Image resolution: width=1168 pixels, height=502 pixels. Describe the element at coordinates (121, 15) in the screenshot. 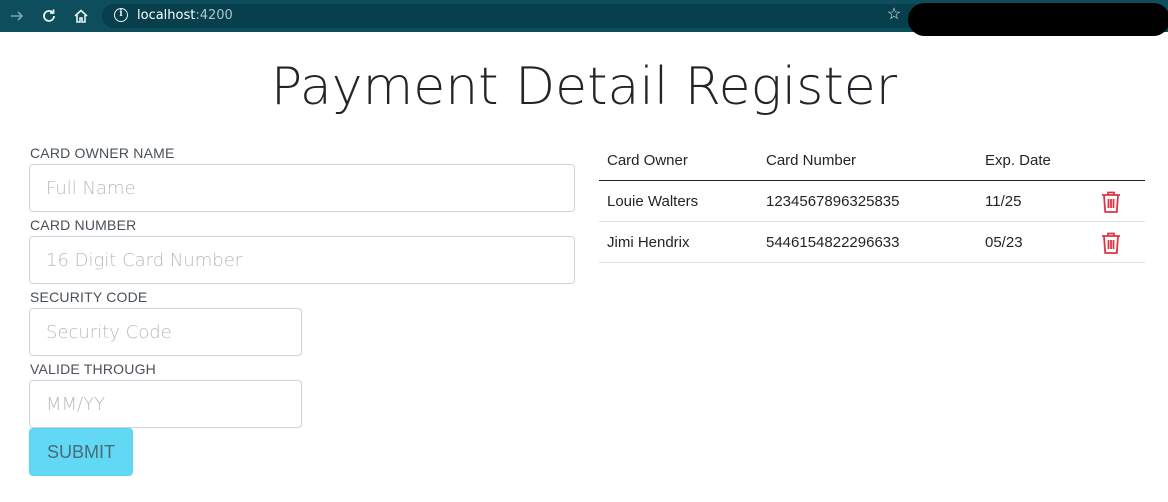

I see `info-icon: i` at that location.